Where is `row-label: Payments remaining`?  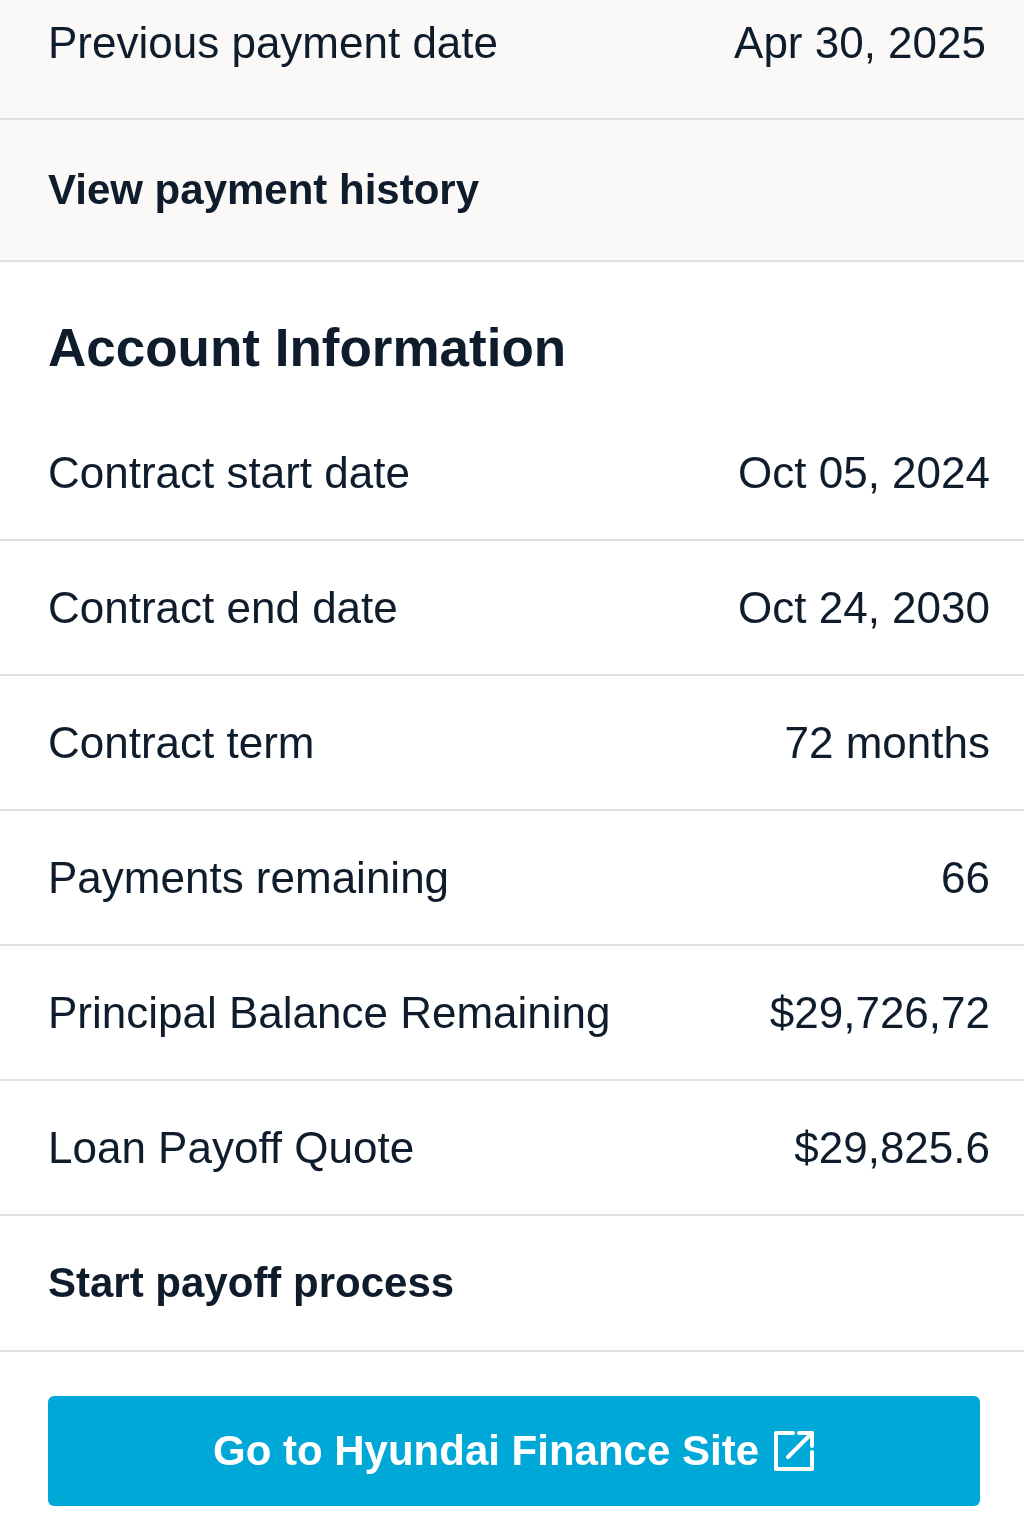
row-label: Payments remaining is located at coordinates (249, 877).